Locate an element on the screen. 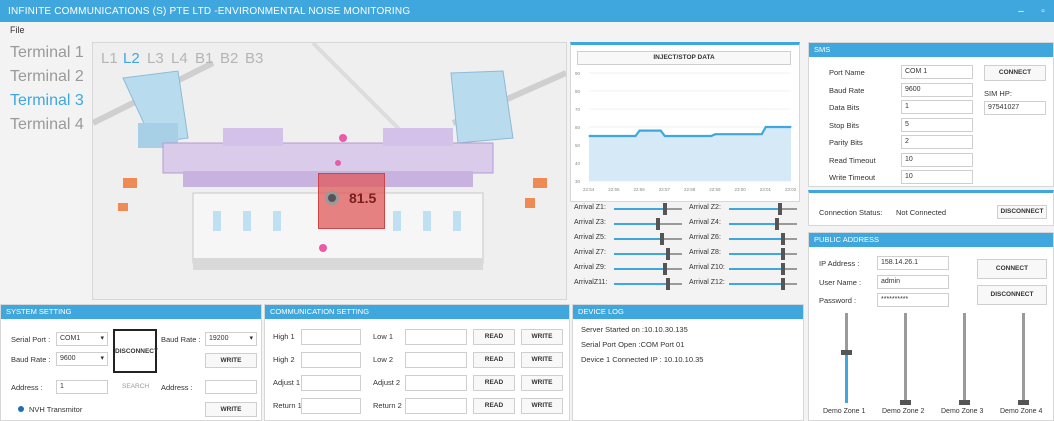 This screenshot has width=1054, height=421. sms-disconnect-button: DISCONNECT is located at coordinates (1022, 212).